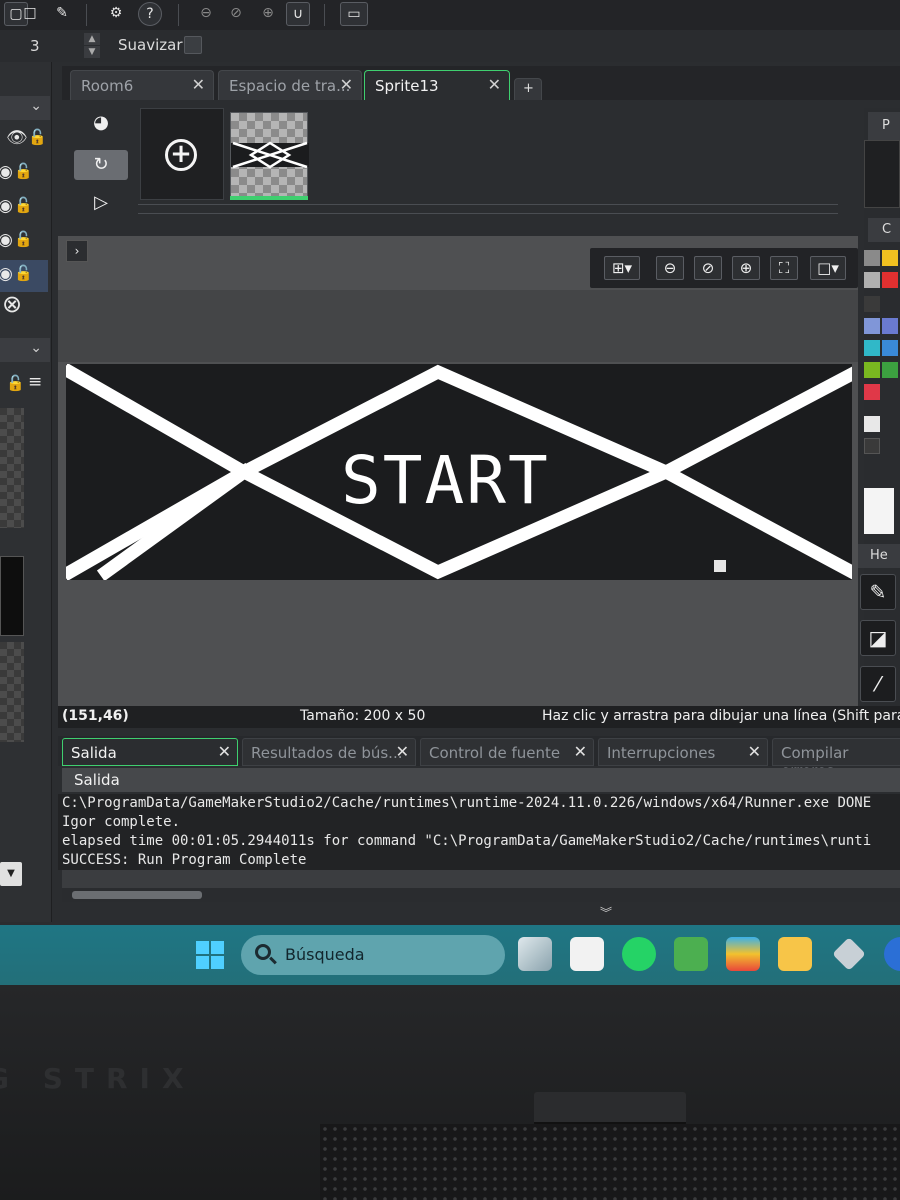  Describe the element at coordinates (35, 382) in the screenshot. I see `menu-icon: ≡` at that location.